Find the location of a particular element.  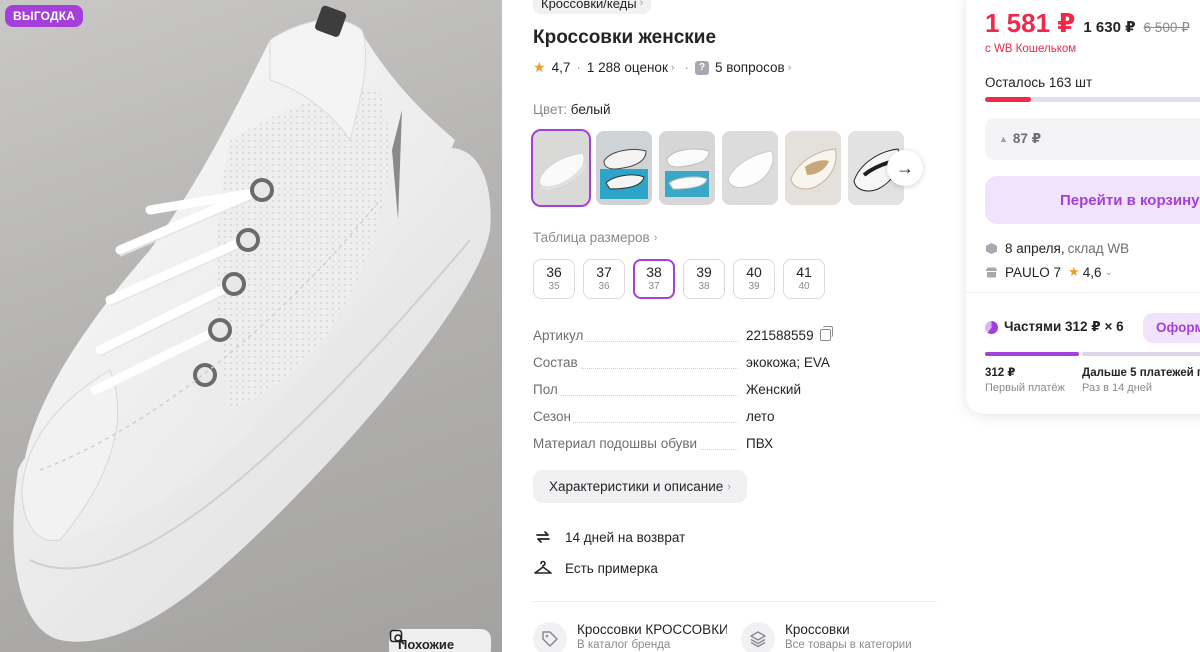

seller-info: PAULO 7 ★ 4,6 ⌄ is located at coordinates (1049, 272).